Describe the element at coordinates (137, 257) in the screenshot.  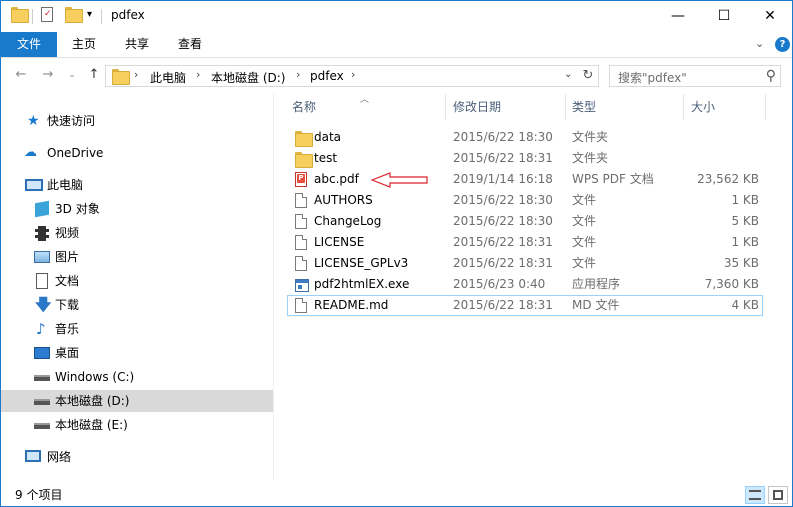
I see `nav-item-pictures: 图片` at that location.